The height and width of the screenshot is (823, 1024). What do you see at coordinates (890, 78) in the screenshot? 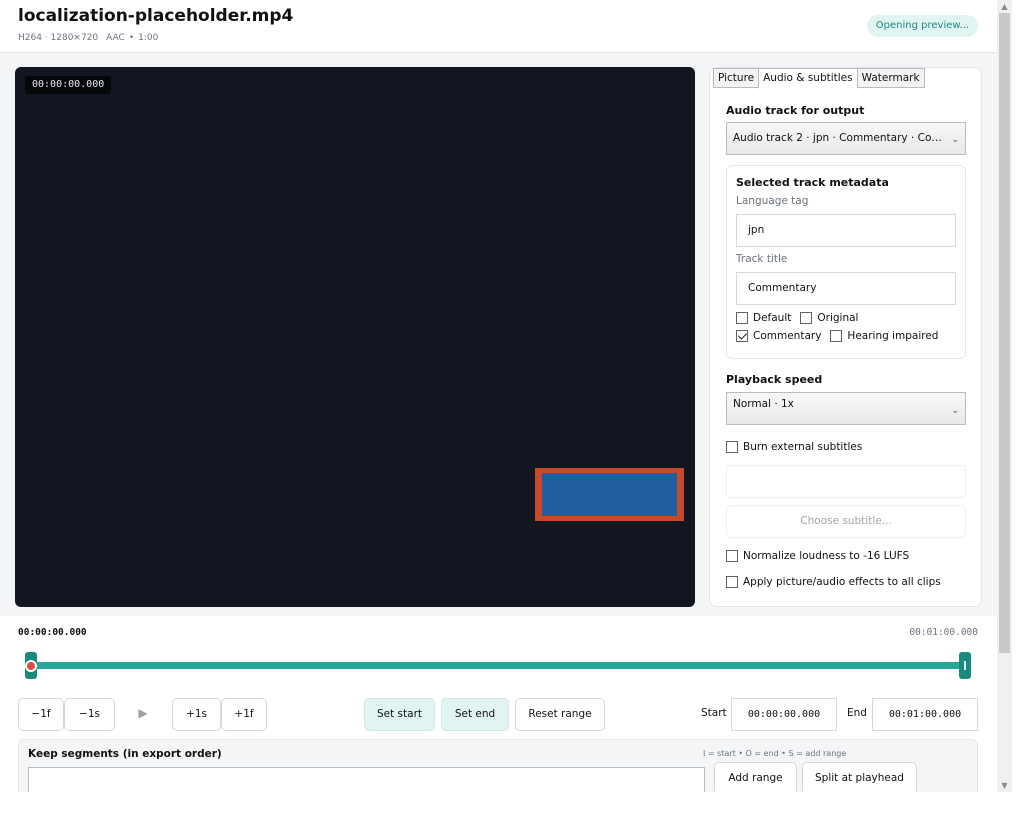
I see `tab-watermark: Watermark` at bounding box center [890, 78].